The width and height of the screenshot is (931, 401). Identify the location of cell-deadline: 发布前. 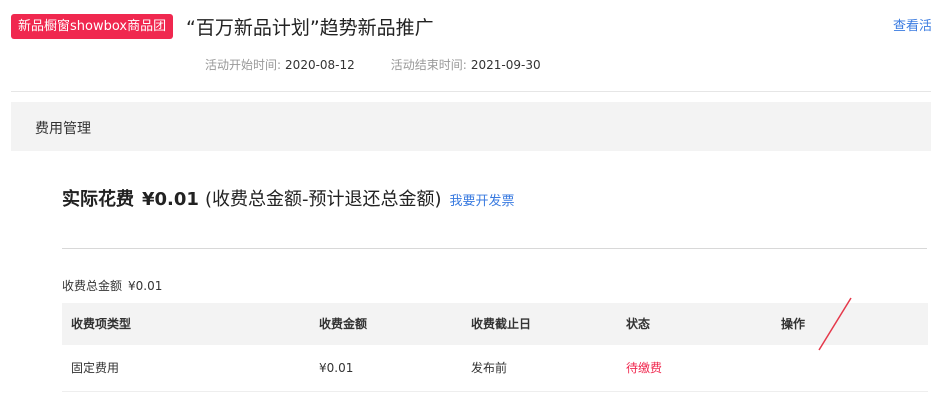
(489, 368).